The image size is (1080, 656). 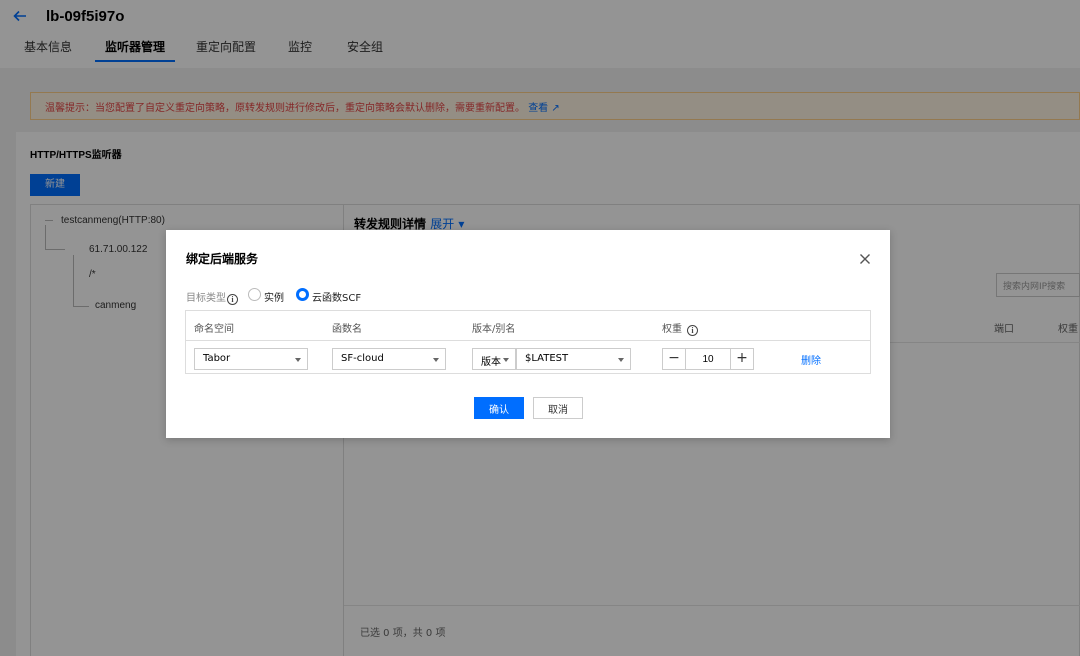 I want to click on header-weight: 权重 i, so click(x=680, y=328).